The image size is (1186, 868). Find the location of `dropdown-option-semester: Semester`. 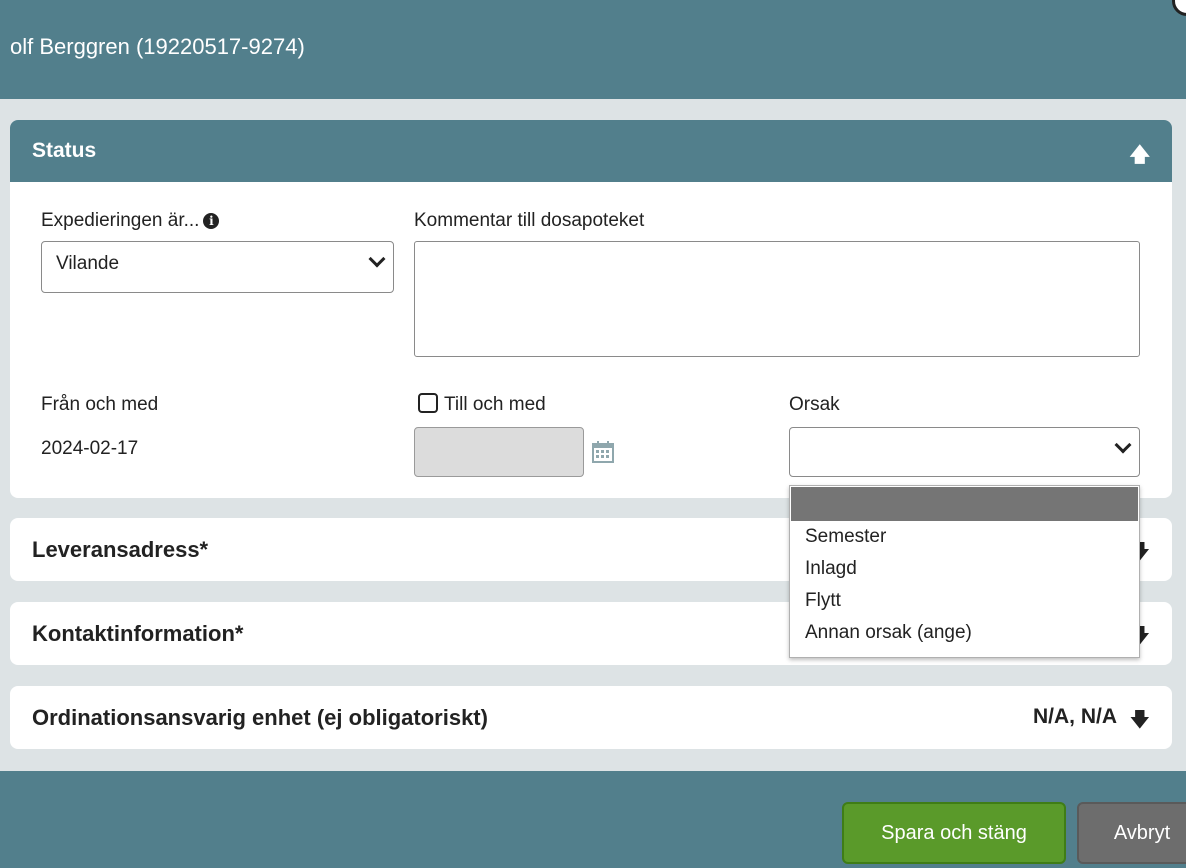

dropdown-option-semester: Semester is located at coordinates (845, 537).